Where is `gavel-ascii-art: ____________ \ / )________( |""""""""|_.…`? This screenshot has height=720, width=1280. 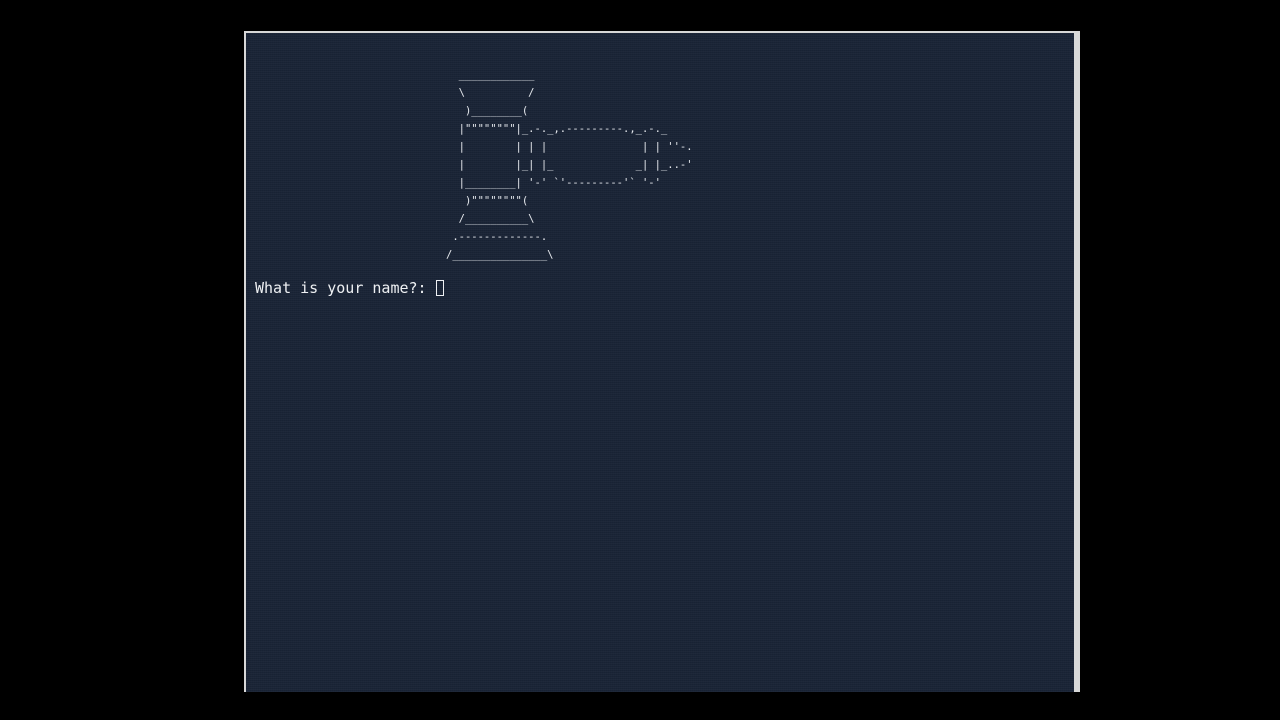
gavel-ascii-art: ____________ \ / )________( |""""""""|_.… is located at coordinates (569, 165).